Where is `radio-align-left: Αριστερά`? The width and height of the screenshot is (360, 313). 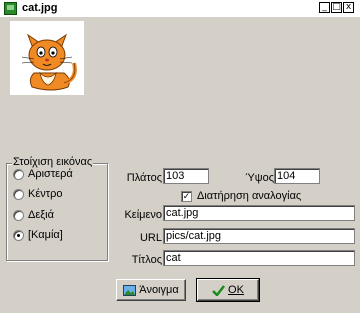 radio-align-left: Αριστερά is located at coordinates (43, 174).